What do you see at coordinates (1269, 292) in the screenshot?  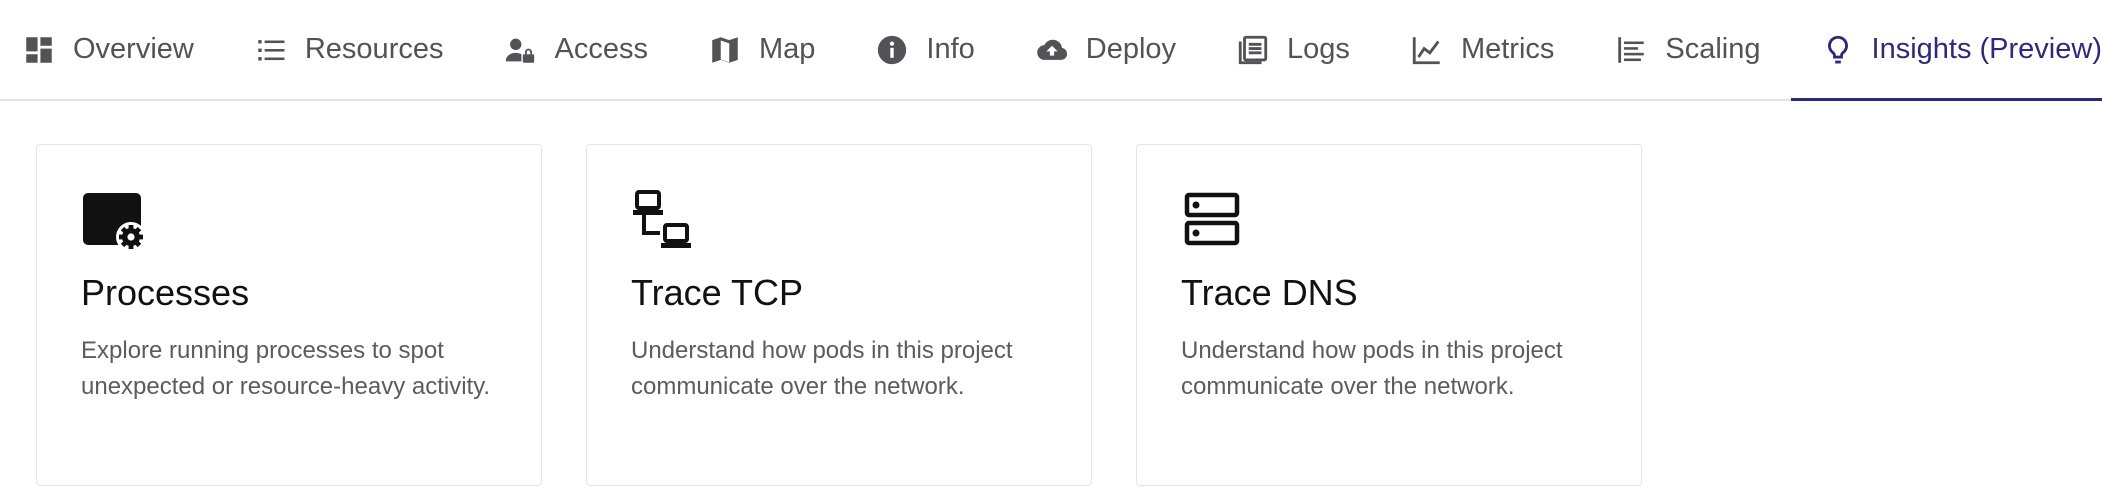 I see `card-title: Trace DNS` at bounding box center [1269, 292].